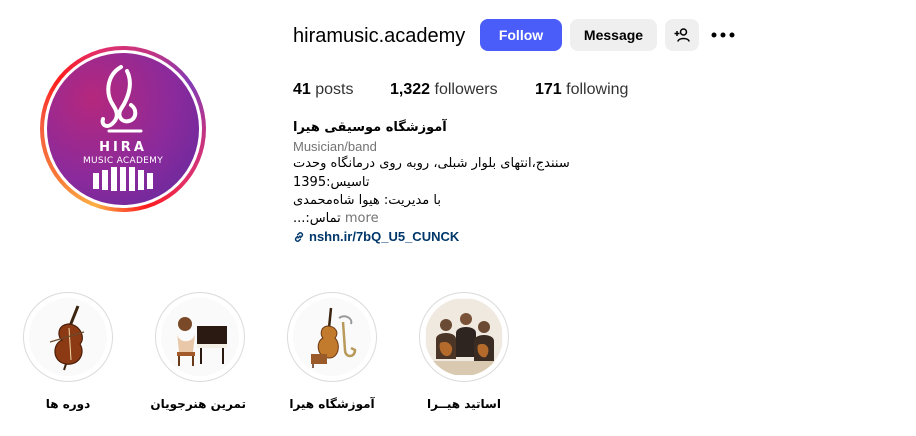 The height and width of the screenshot is (436, 916). I want to click on bio-external-link: nshn.ir/7bQ_U5_CUNCK, so click(376, 236).